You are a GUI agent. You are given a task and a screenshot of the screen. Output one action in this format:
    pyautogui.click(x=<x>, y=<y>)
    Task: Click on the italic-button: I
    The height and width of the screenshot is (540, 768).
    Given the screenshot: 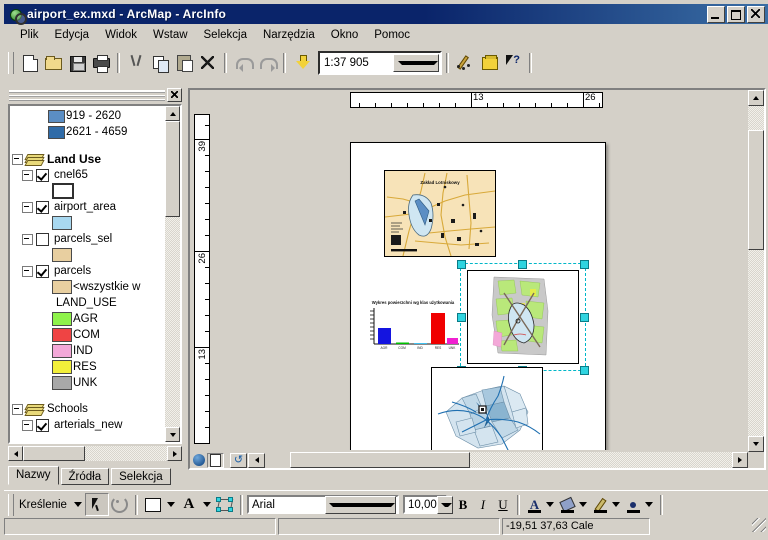 What is the action you would take?
    pyautogui.click(x=483, y=505)
    